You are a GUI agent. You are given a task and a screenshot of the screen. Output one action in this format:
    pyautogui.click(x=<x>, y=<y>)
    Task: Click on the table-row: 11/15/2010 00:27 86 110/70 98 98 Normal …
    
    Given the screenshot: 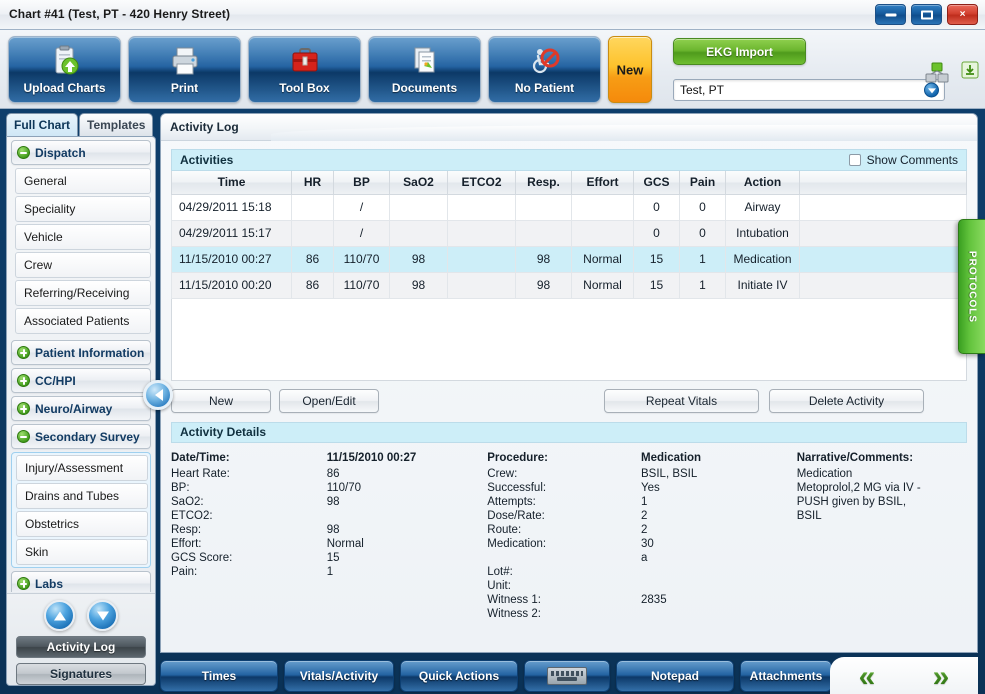 What is the action you would take?
    pyautogui.click(x=569, y=259)
    